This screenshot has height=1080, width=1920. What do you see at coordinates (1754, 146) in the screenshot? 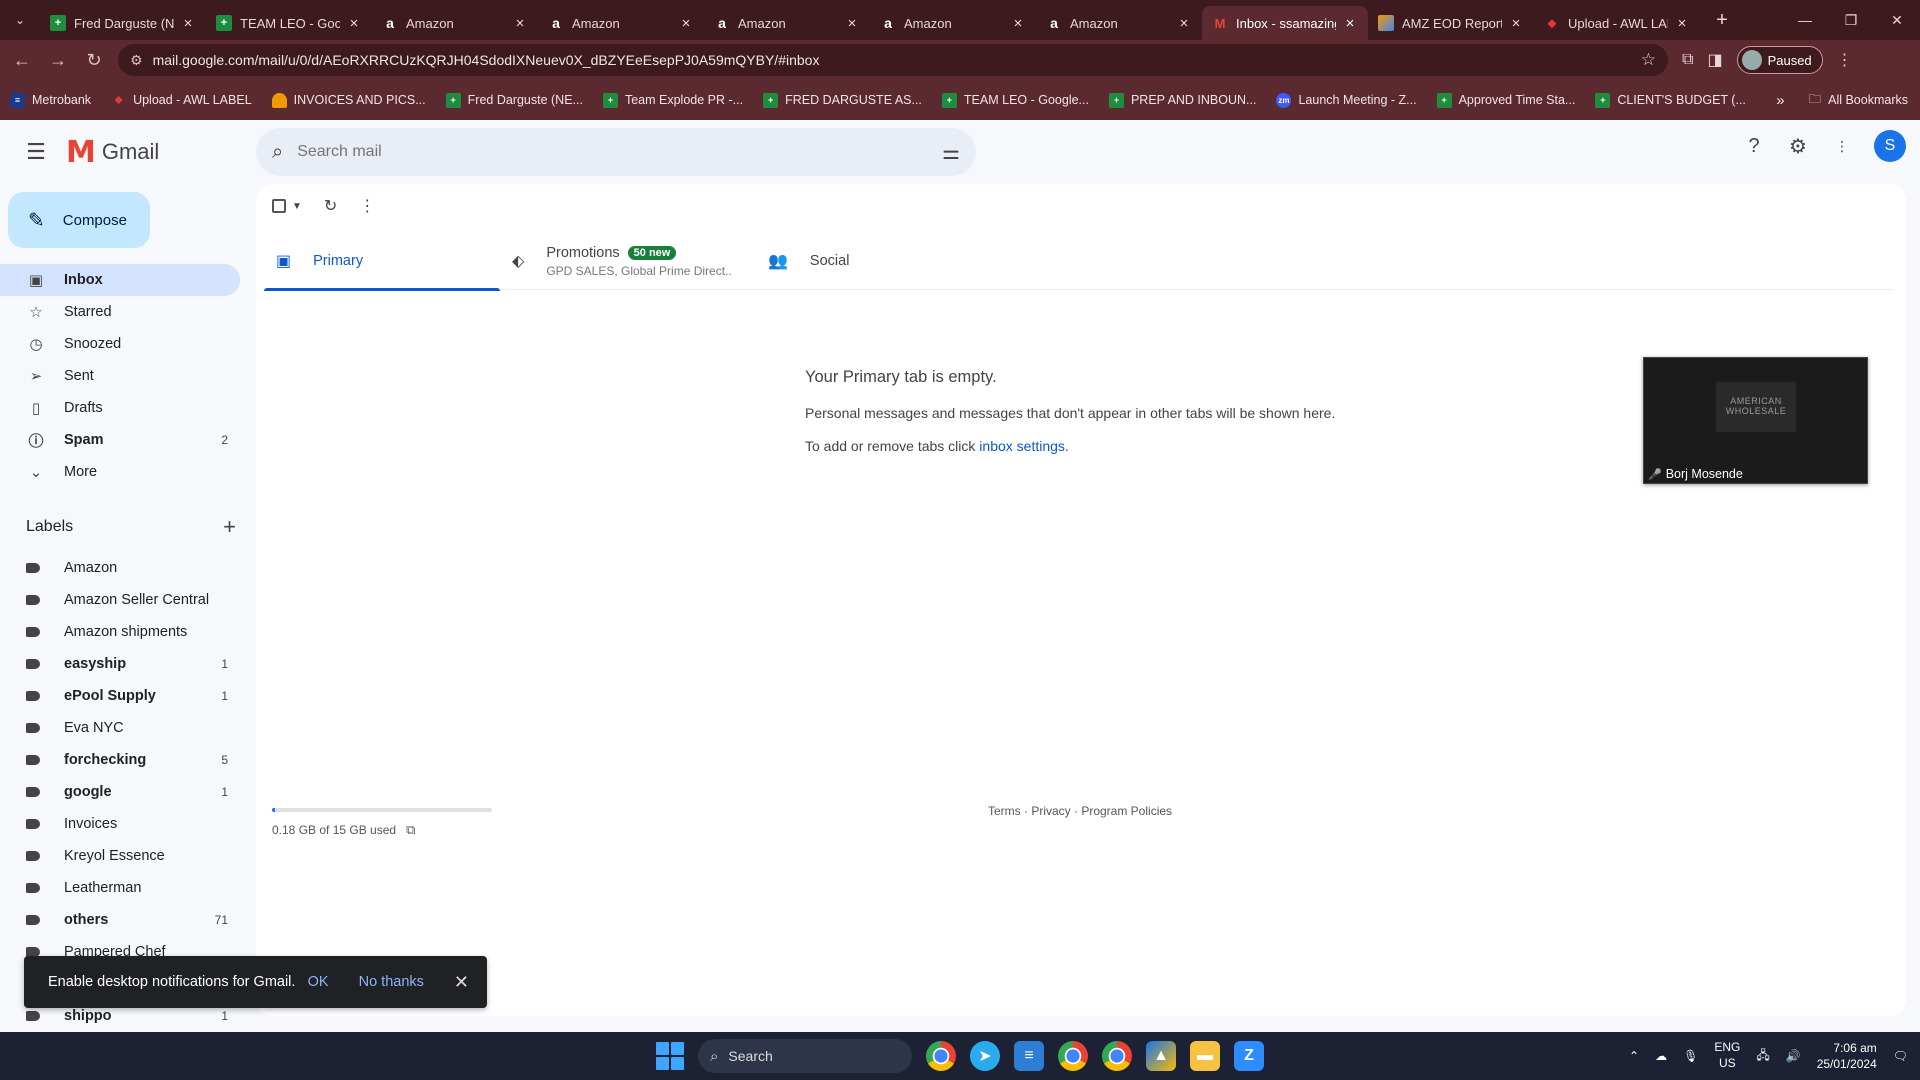
I see `help-icon: ?` at bounding box center [1754, 146].